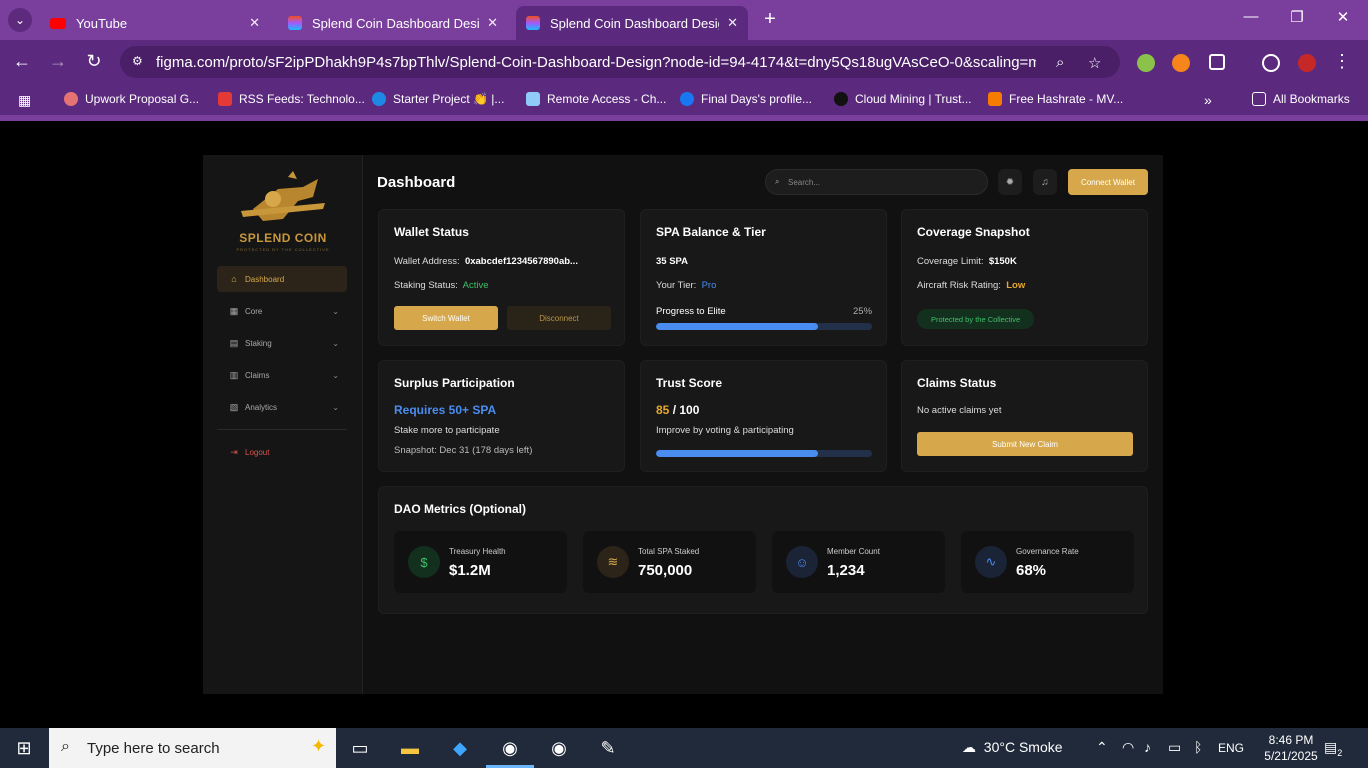 The height and width of the screenshot is (768, 1368). I want to click on menu-kebab-icon: ⋮, so click(1342, 61).